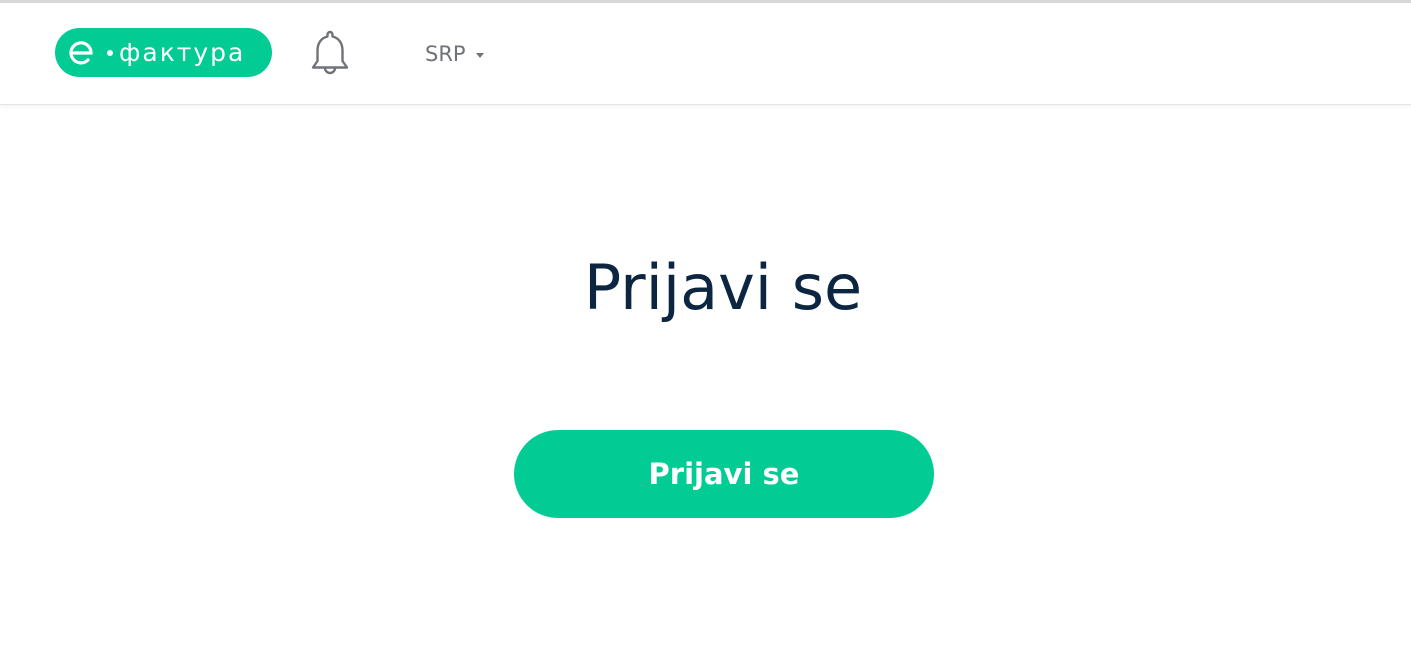  I want to click on login-button: Prijavi se, so click(724, 474).